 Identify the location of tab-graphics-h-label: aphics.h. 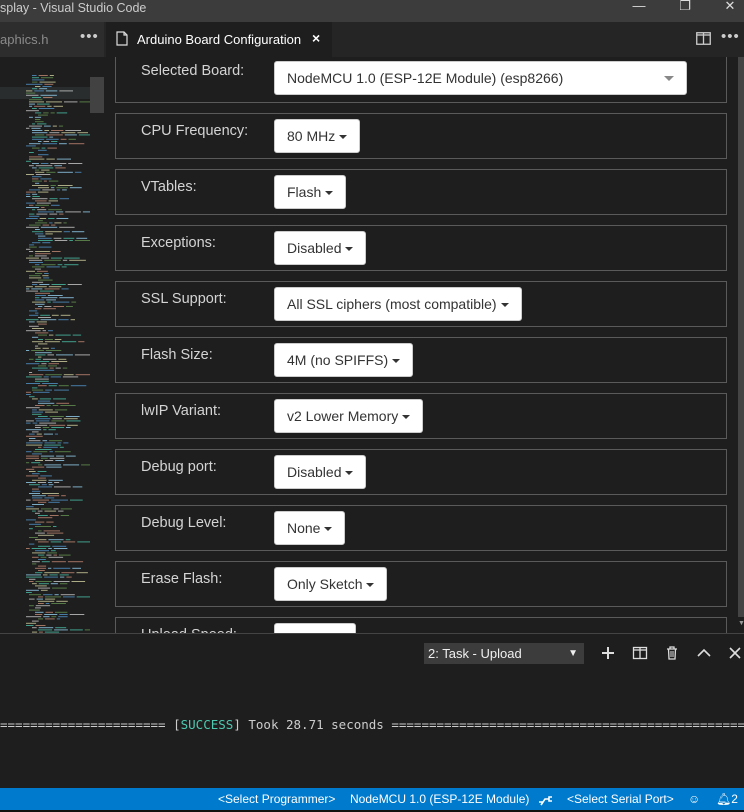
(24, 39).